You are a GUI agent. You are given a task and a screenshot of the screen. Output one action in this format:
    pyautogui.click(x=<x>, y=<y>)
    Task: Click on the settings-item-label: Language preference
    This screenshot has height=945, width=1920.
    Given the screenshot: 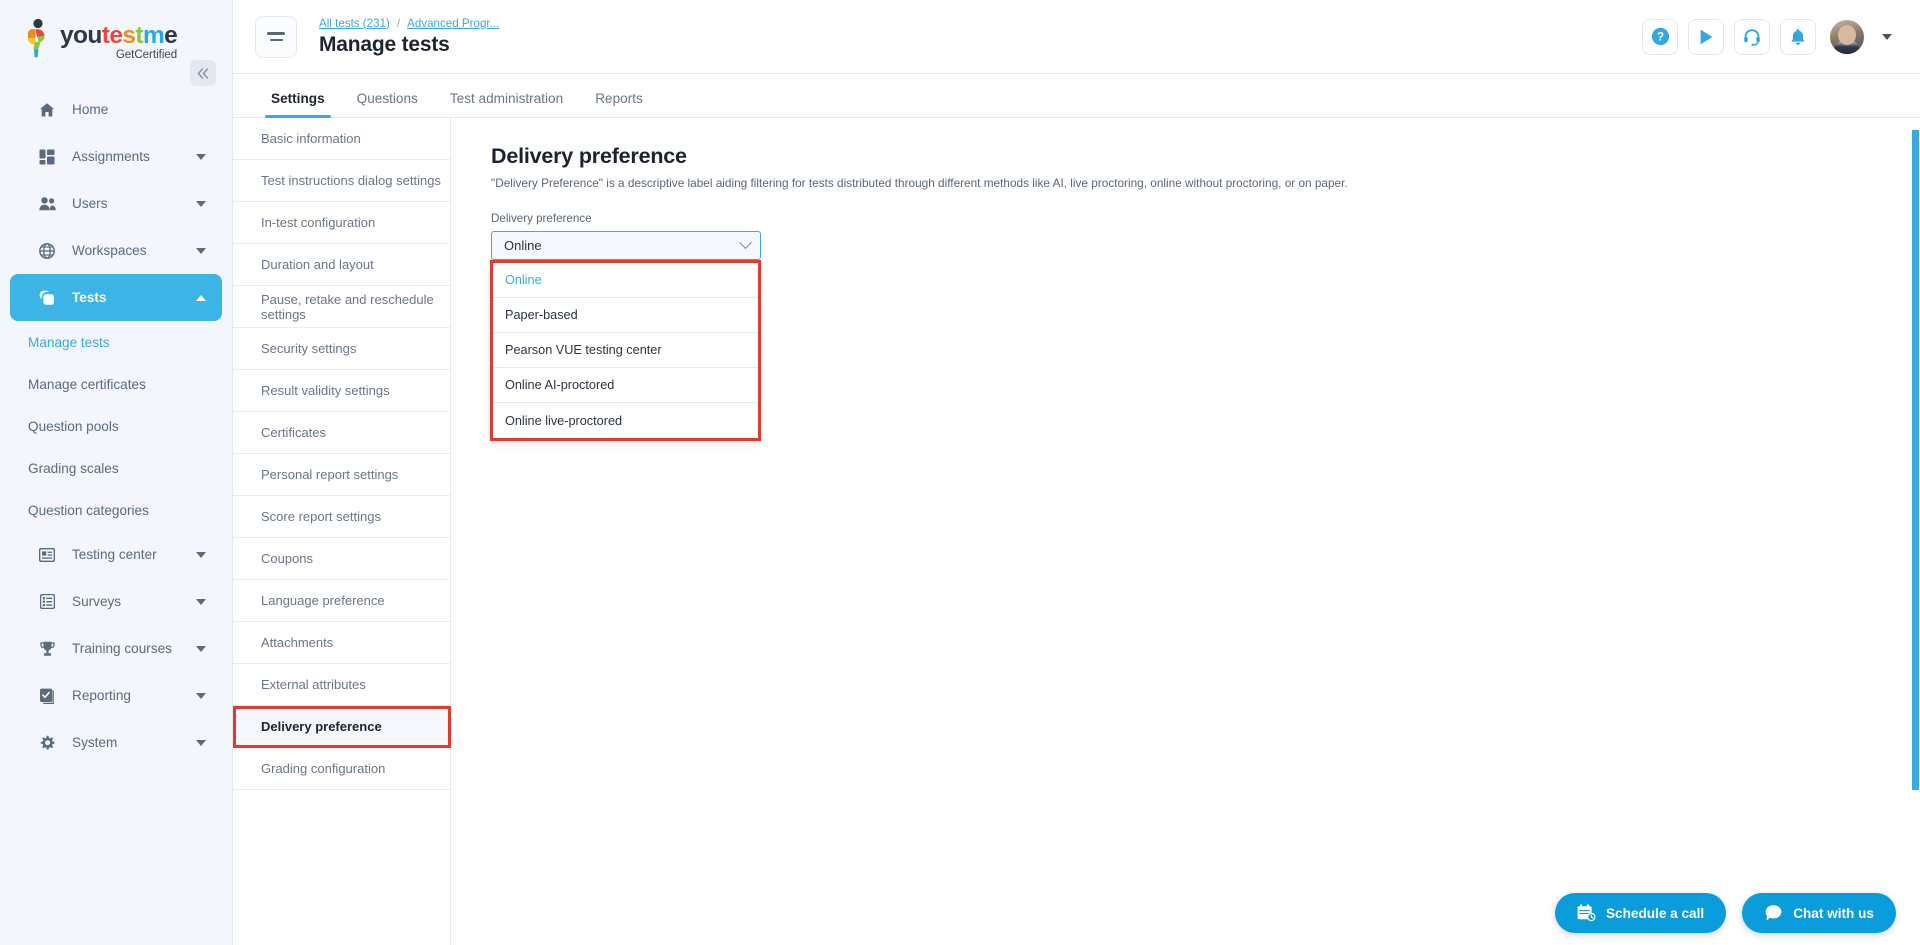 What is the action you would take?
    pyautogui.click(x=323, y=600)
    